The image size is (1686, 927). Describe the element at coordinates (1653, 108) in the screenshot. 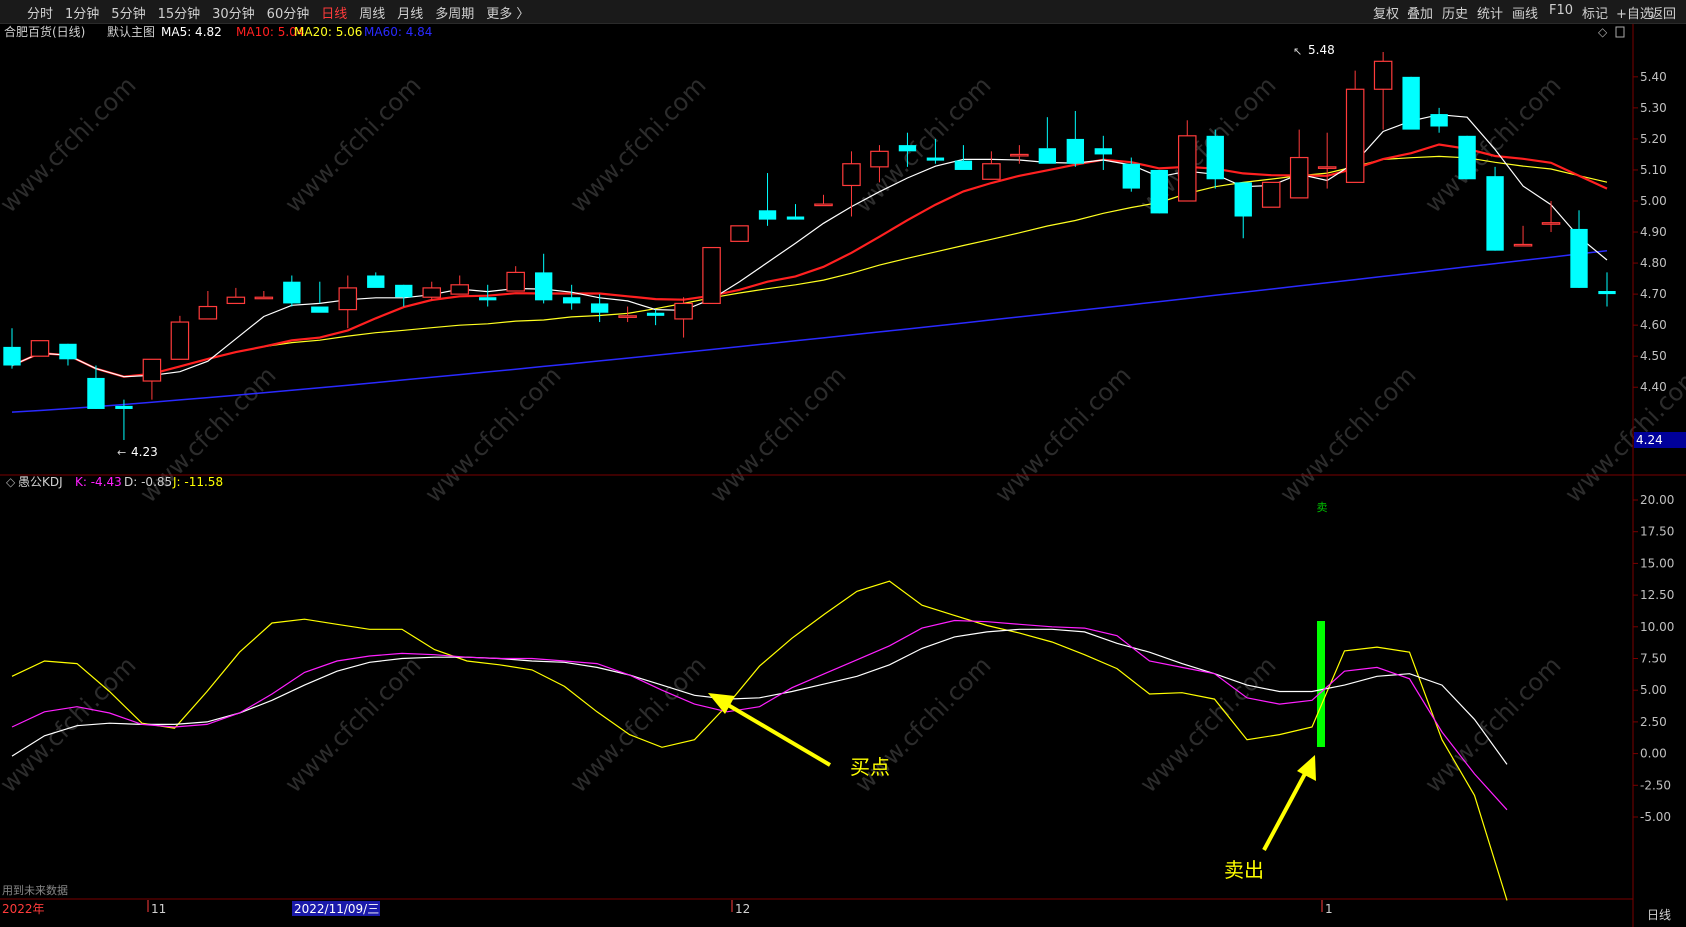

I see `main-y-tick-label: 5.30` at that location.